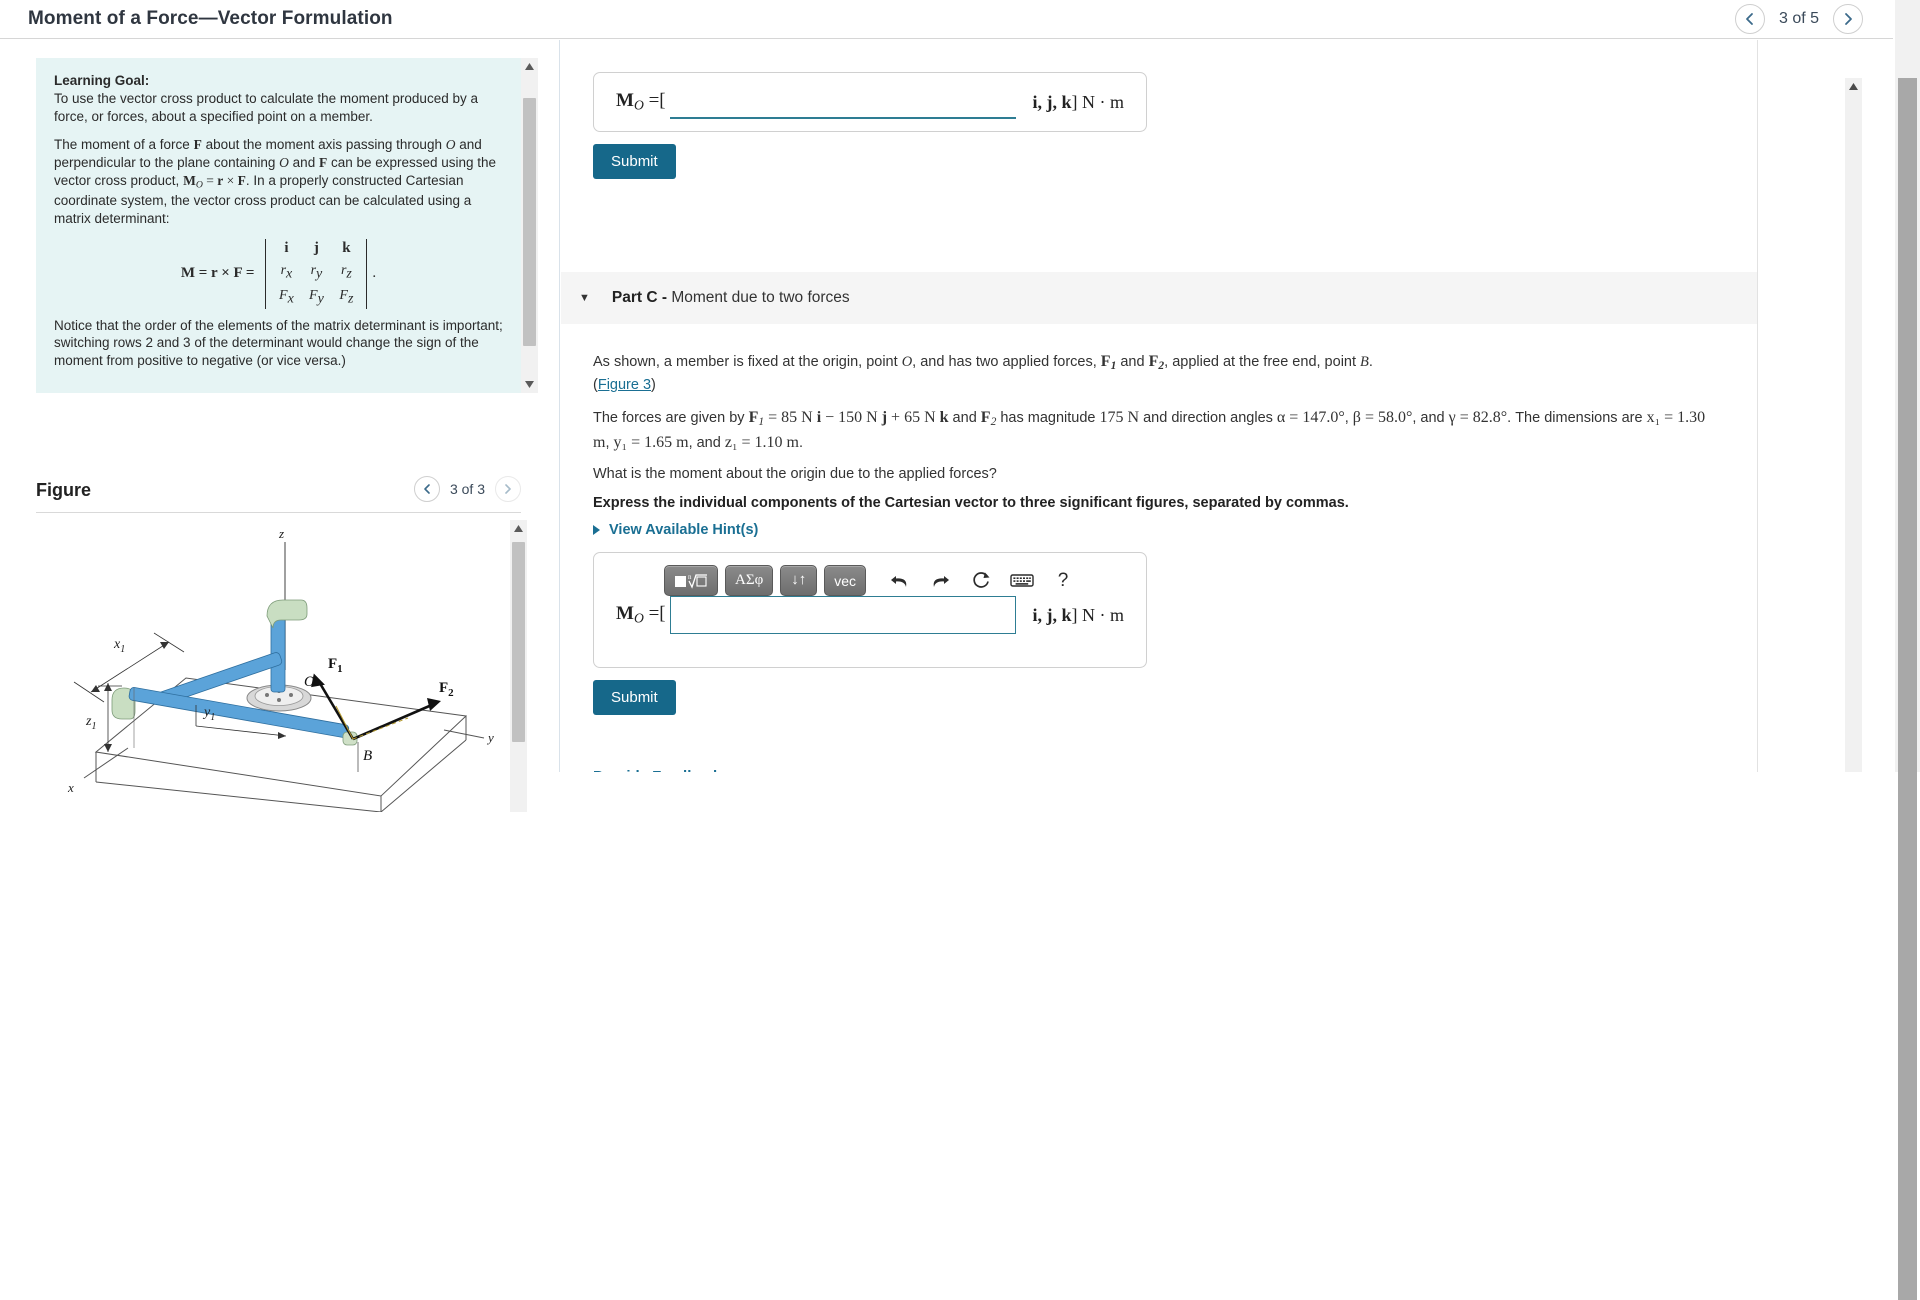  Describe the element at coordinates (657, 770) in the screenshot. I see `provide-feedback-link: Provide Feedback` at that location.